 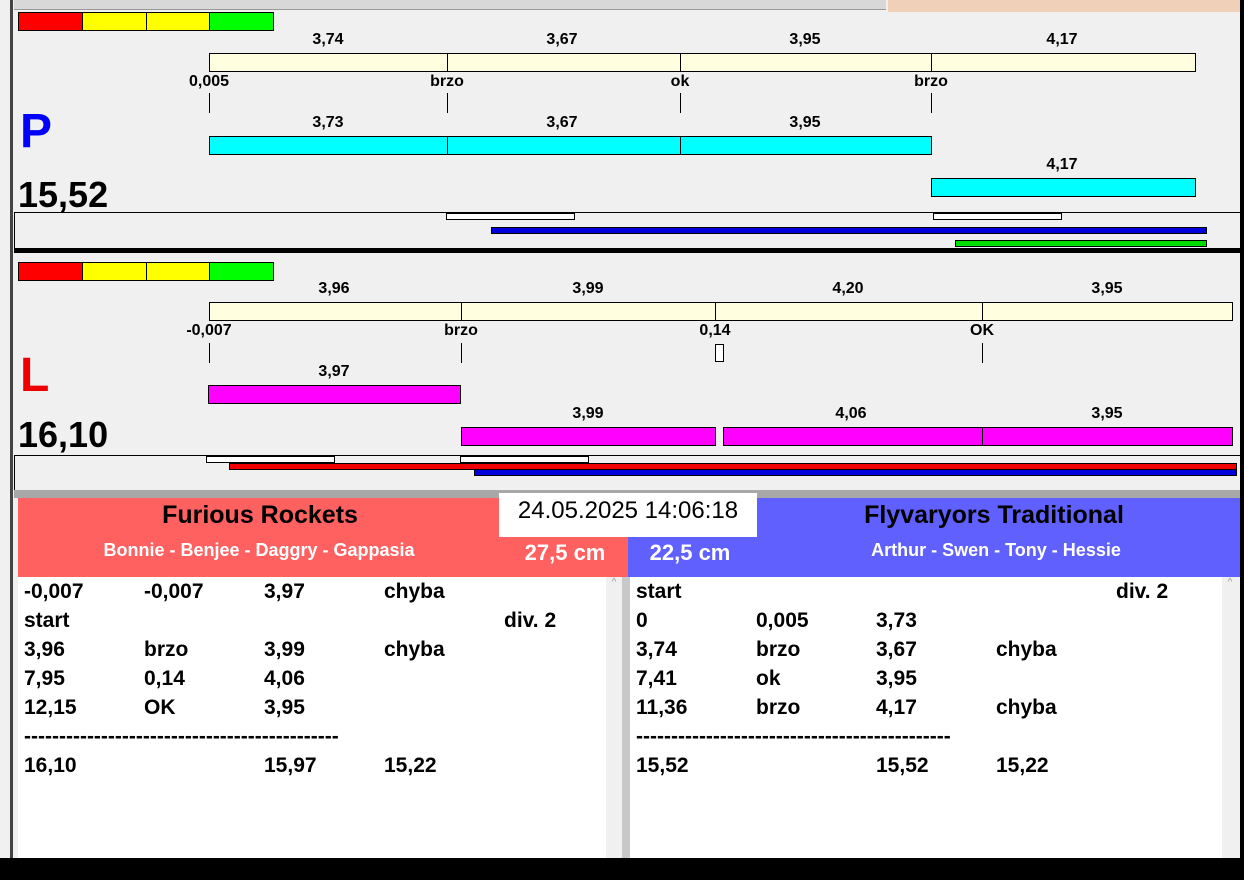 I want to click on list-cell: 15,97, so click(x=290, y=765).